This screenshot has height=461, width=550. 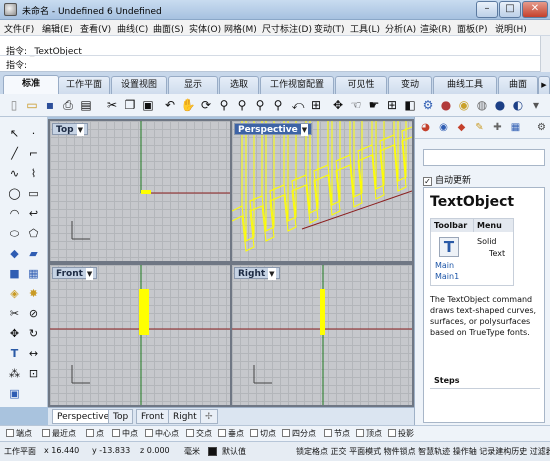 What do you see at coordinates (95, 433) in the screenshot?
I see `osnap-point: 点` at bounding box center [95, 433].